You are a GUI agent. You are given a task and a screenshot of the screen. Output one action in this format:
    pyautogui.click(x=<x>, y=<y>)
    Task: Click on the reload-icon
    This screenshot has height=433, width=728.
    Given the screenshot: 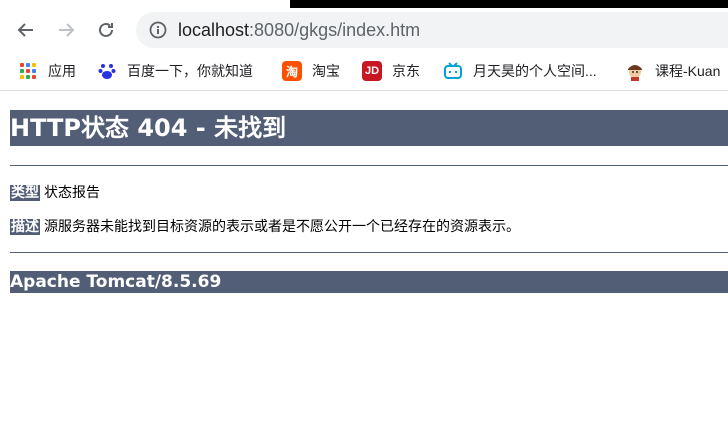 What is the action you would take?
    pyautogui.click(x=106, y=29)
    